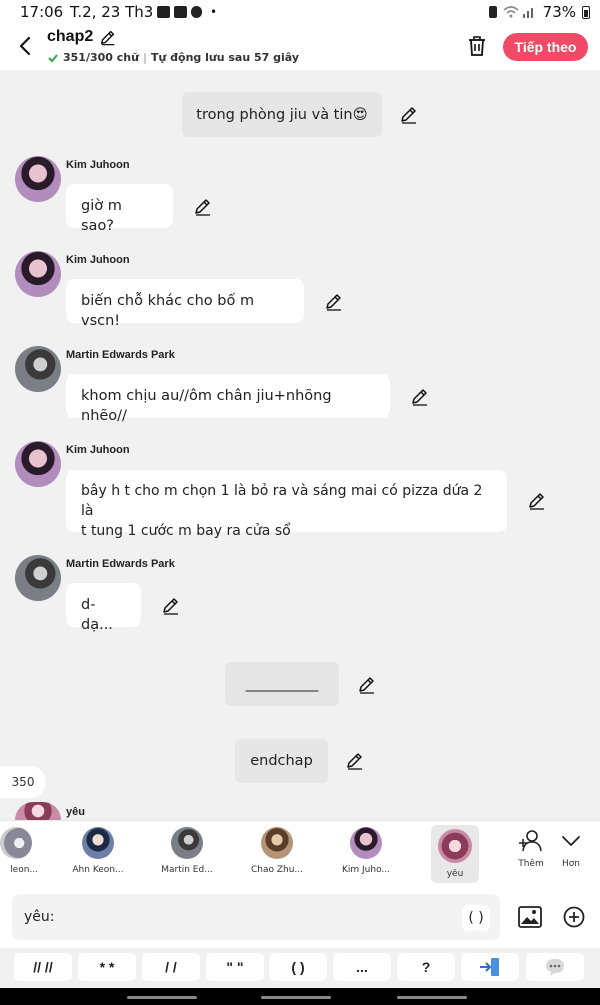 Image resolution: width=600 pixels, height=1005 pixels. I want to click on sender-name: yêu, so click(75, 812).